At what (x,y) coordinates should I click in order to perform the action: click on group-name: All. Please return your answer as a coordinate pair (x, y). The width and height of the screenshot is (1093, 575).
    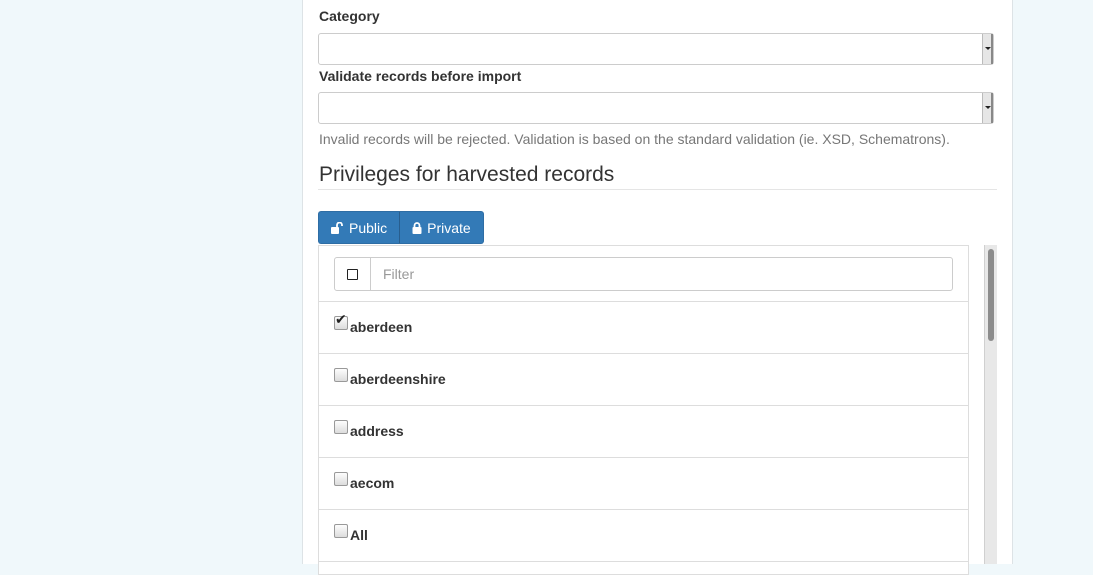
    Looking at the image, I should click on (359, 535).